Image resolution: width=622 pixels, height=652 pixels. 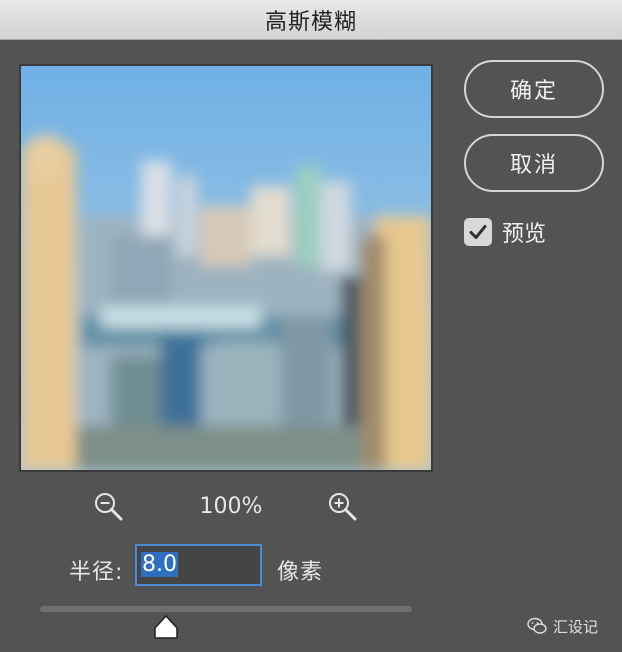 What do you see at coordinates (537, 625) in the screenshot?
I see `wechat-icon` at bounding box center [537, 625].